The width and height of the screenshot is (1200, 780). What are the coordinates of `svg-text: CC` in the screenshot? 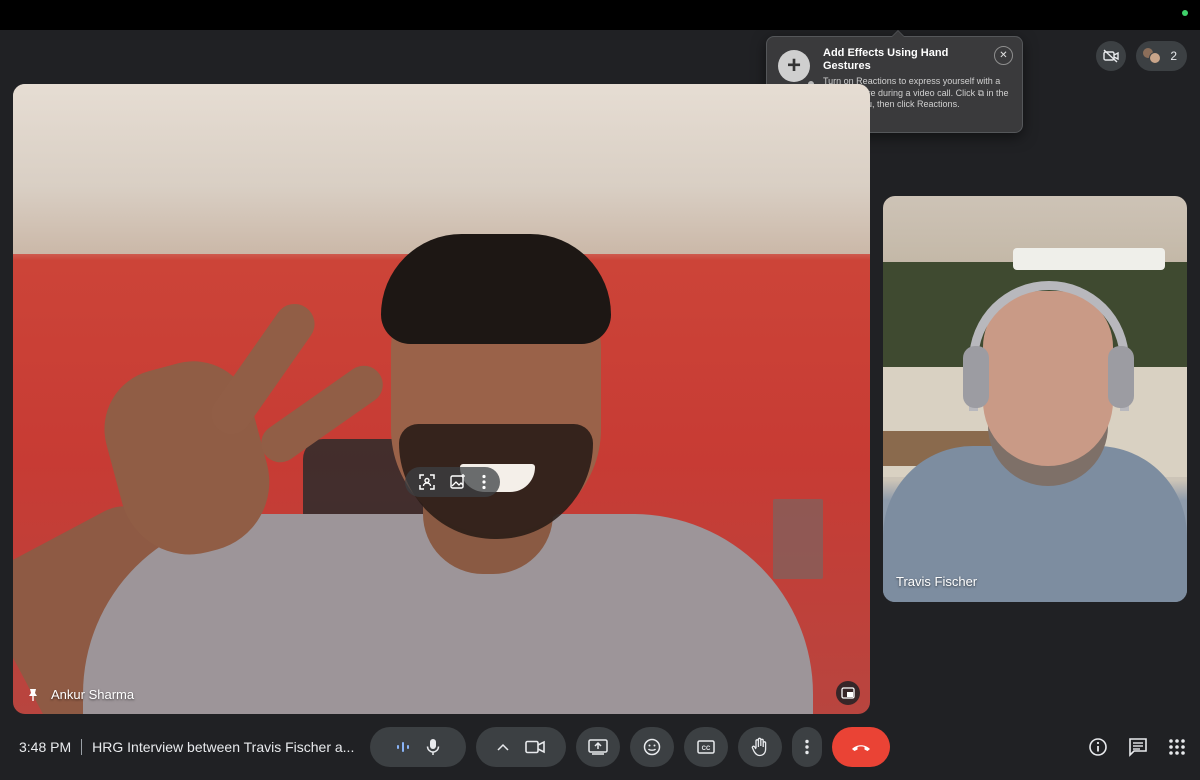 It's located at (706, 749).